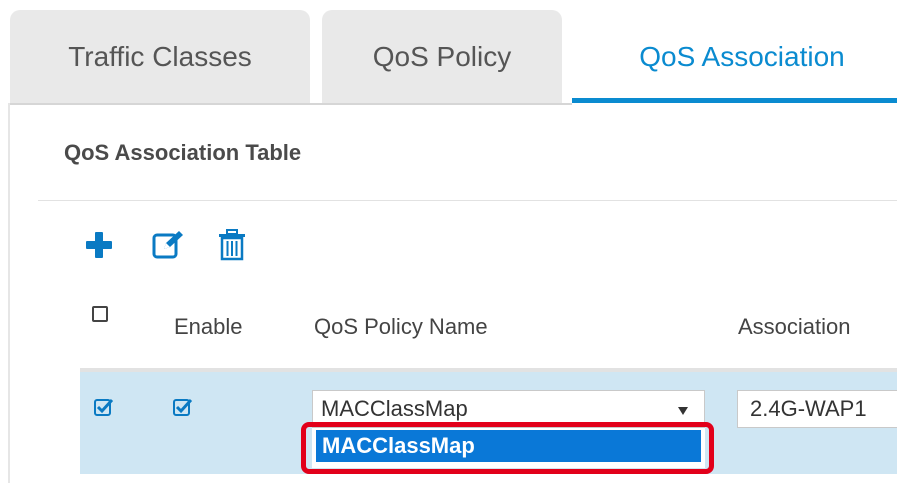 The image size is (897, 483). Describe the element at coordinates (508, 409) in the screenshot. I see `qos-policy-name-select: MACClassMap` at that location.